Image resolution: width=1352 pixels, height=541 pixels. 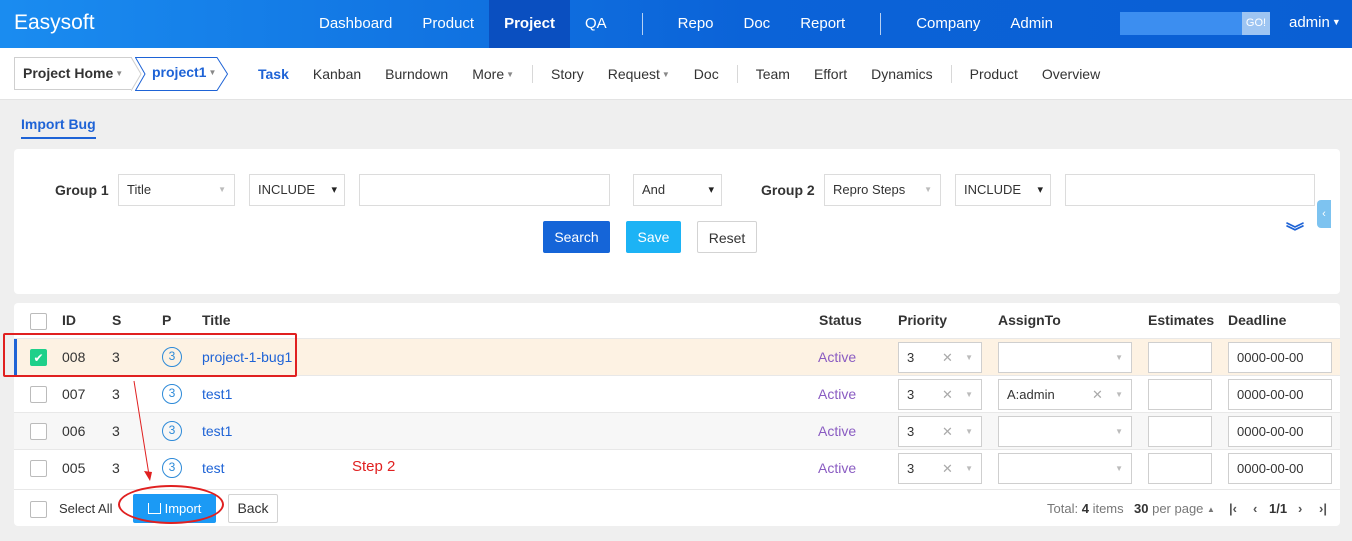 What do you see at coordinates (73, 73) in the screenshot?
I see `breadcrumb-project-home: Project Home ▼` at bounding box center [73, 73].